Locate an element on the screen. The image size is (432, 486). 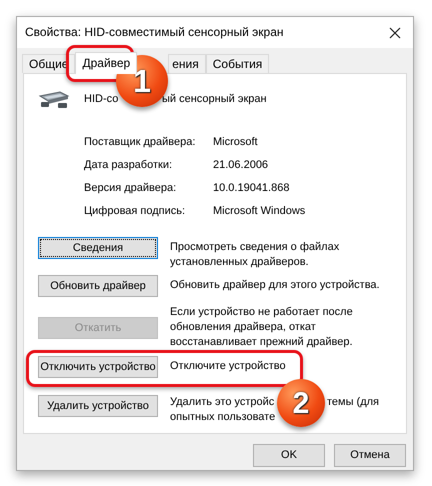
device-name: HID-со is located at coordinates (101, 98).